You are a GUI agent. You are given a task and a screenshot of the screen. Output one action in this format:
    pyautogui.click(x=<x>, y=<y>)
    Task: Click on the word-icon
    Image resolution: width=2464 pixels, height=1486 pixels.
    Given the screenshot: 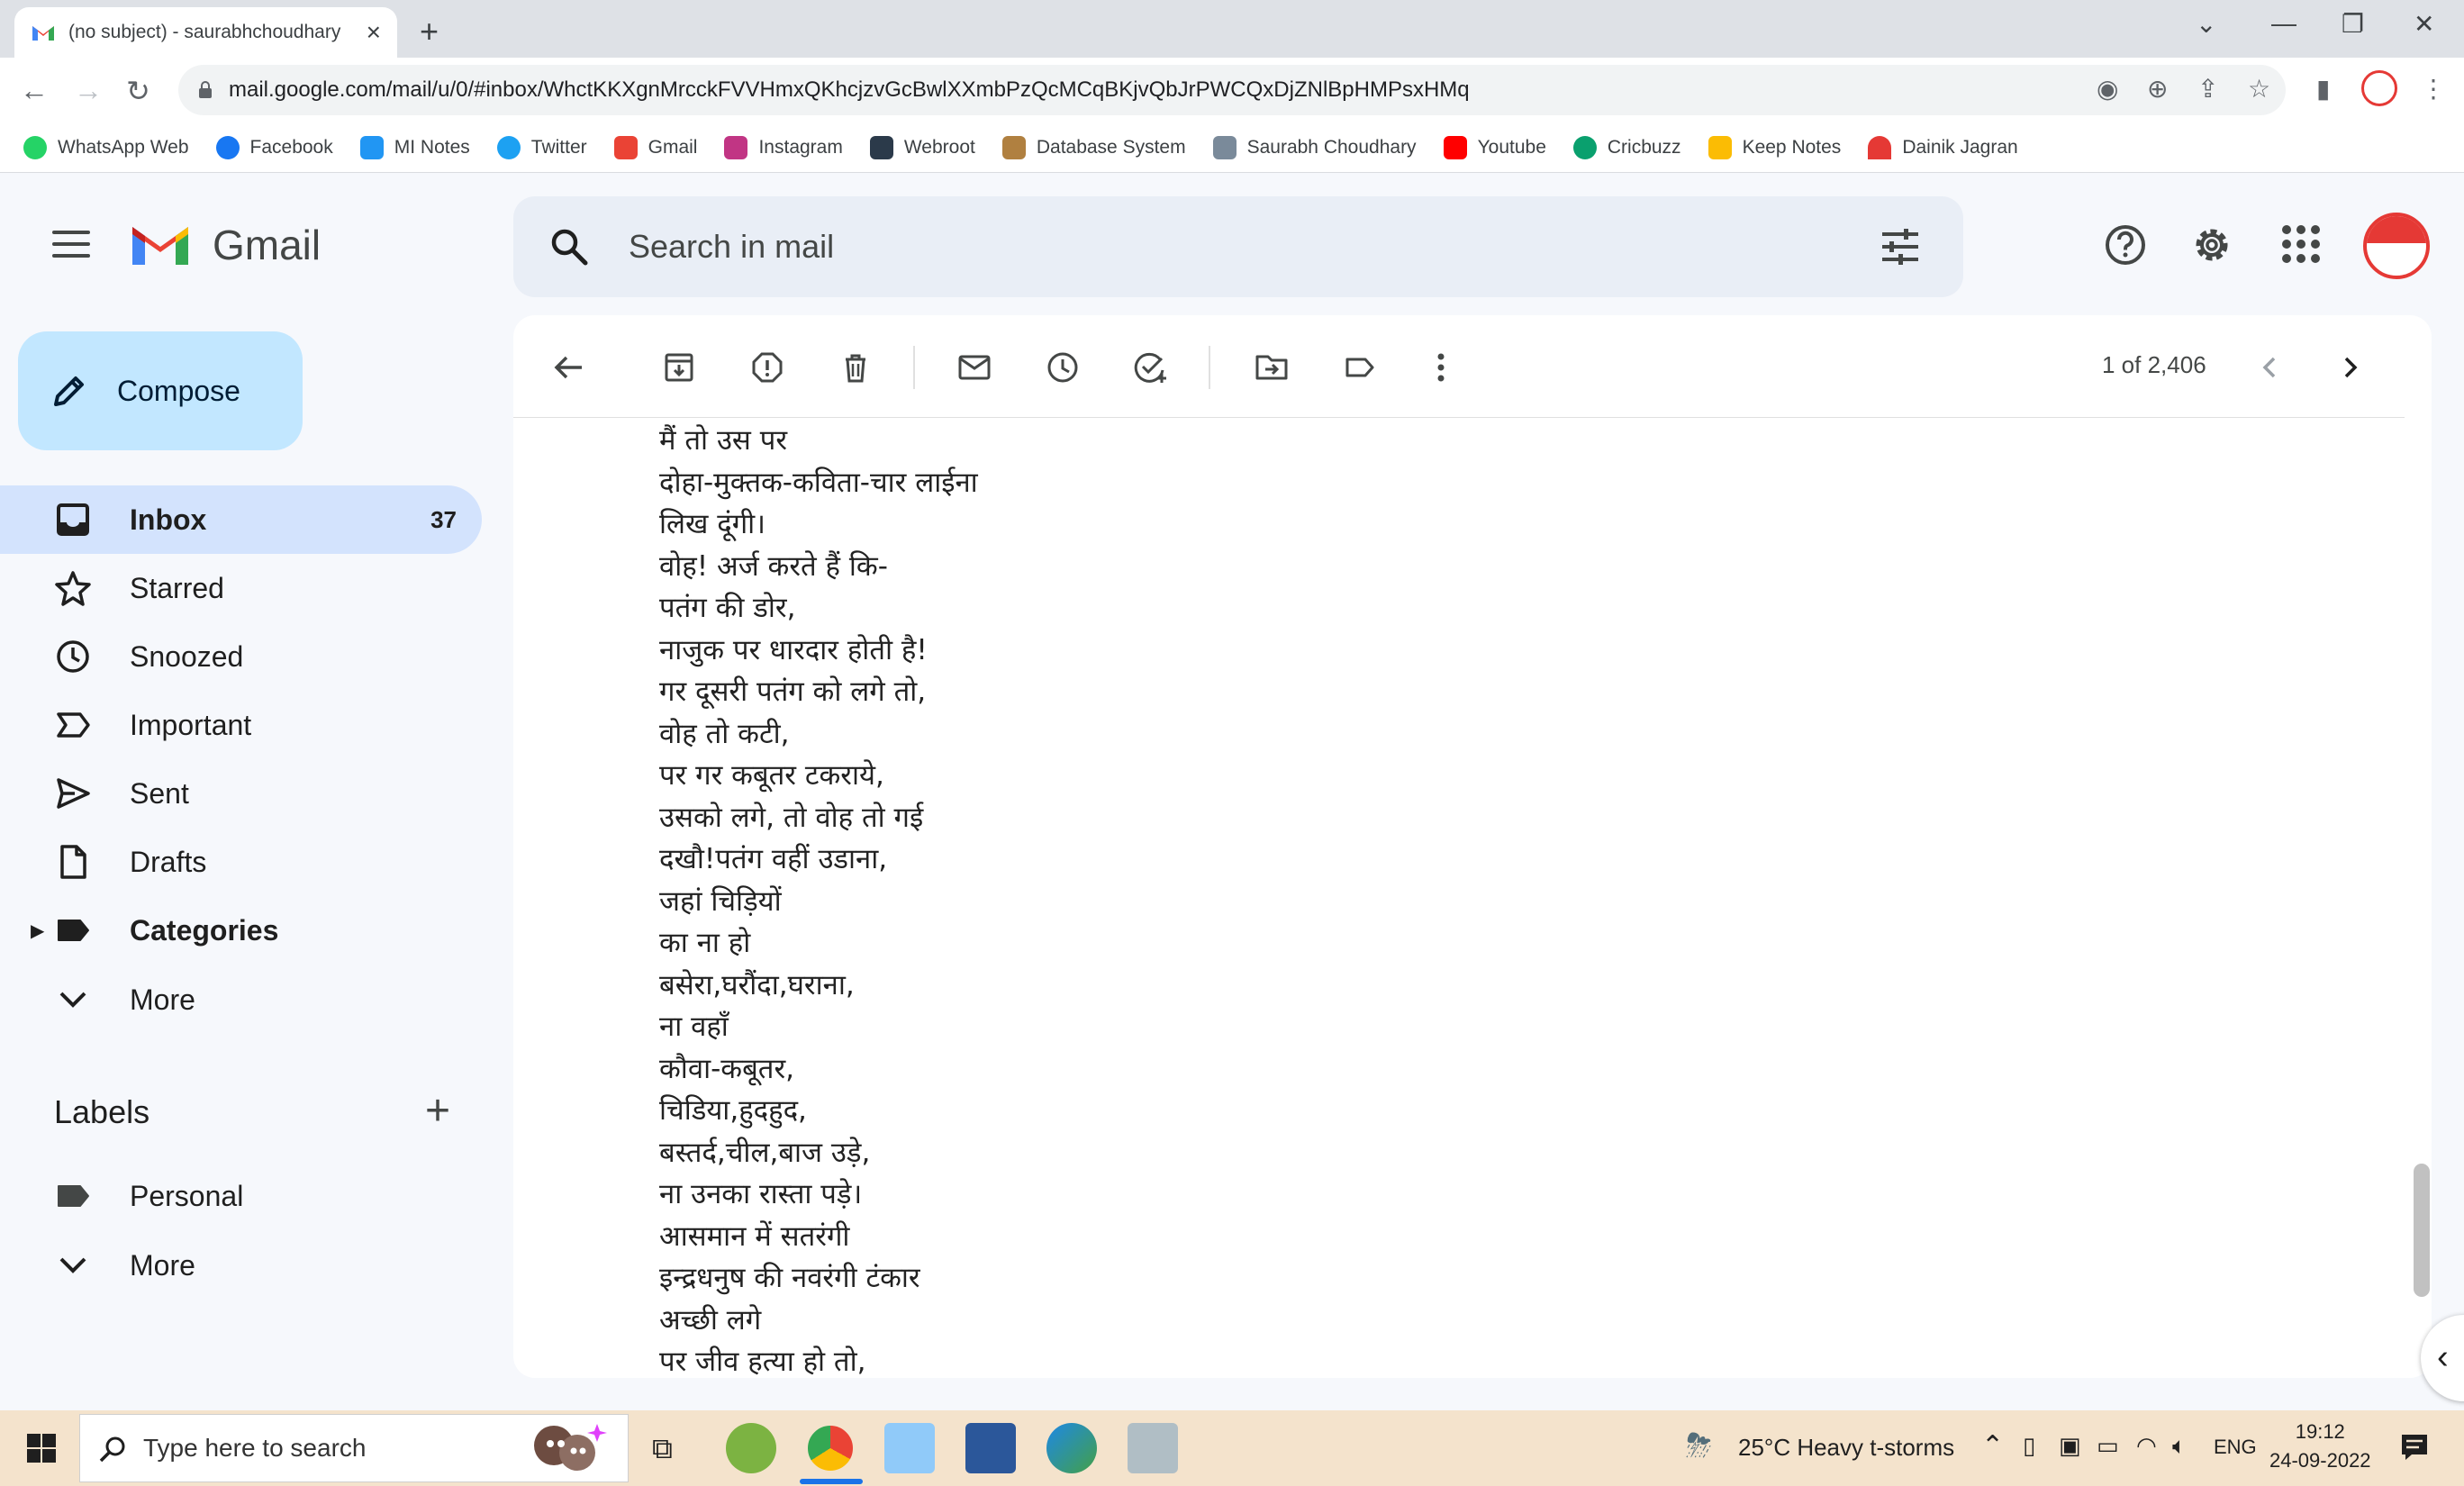 What is the action you would take?
    pyautogui.click(x=991, y=1448)
    